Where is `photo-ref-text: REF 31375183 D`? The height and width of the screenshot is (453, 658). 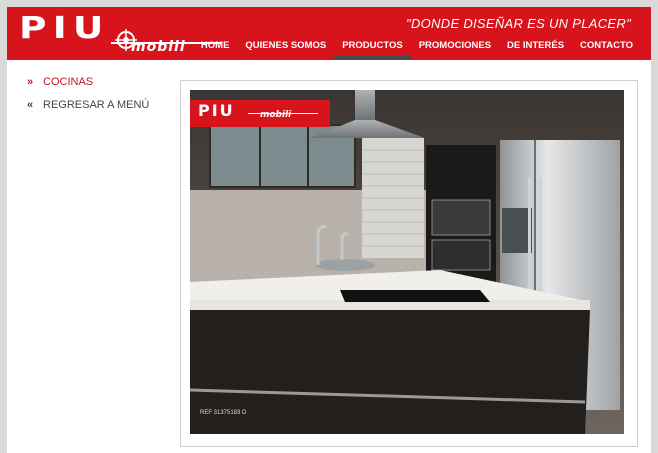 photo-ref-text: REF 31375183 D is located at coordinates (223, 413).